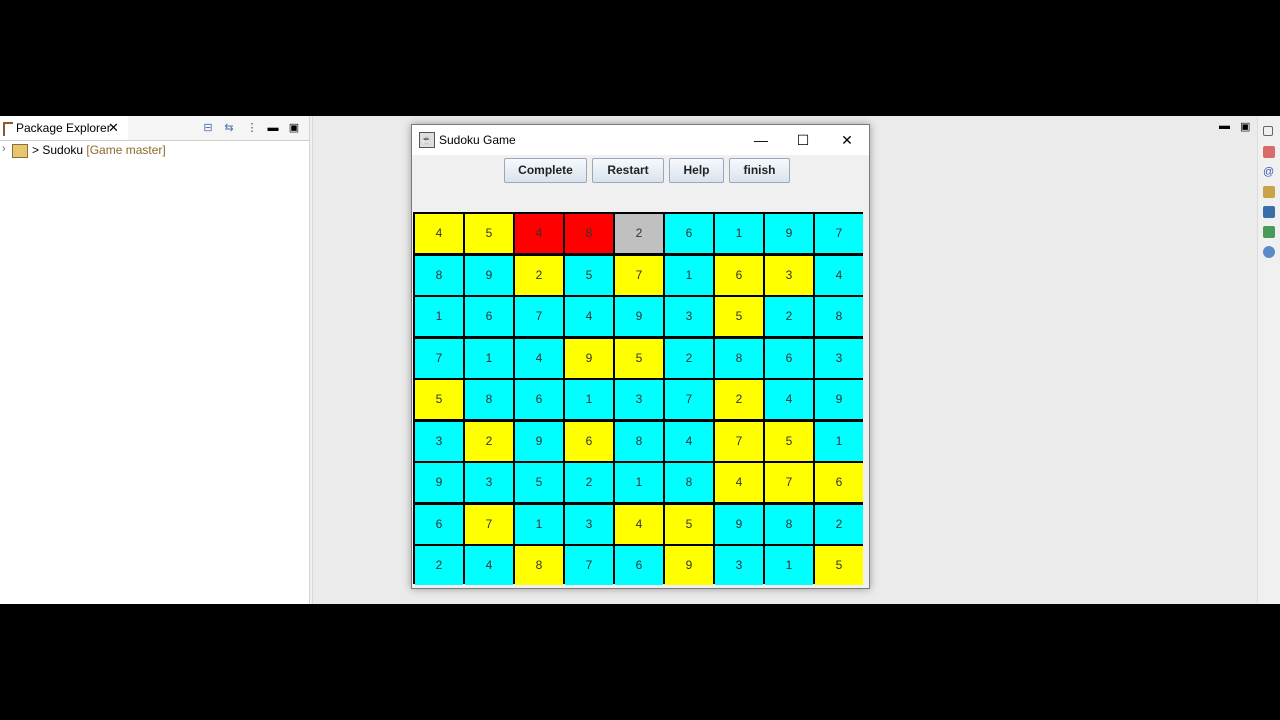  What do you see at coordinates (628, 170) in the screenshot?
I see `restart-button: Restart` at bounding box center [628, 170].